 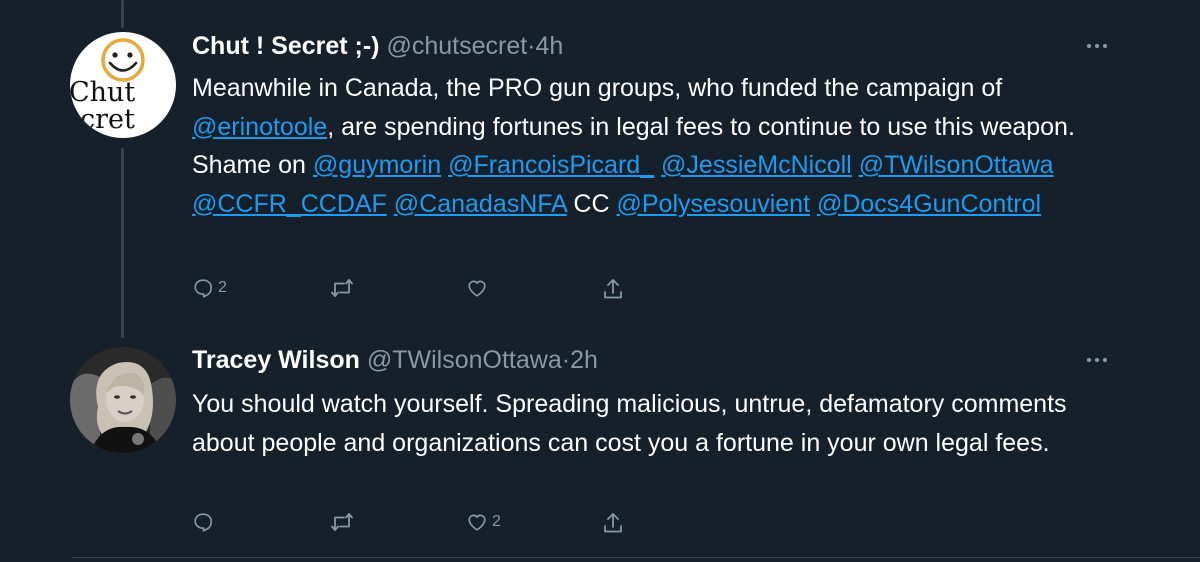 I want to click on tweet-text-segment: CC, so click(x=591, y=203).